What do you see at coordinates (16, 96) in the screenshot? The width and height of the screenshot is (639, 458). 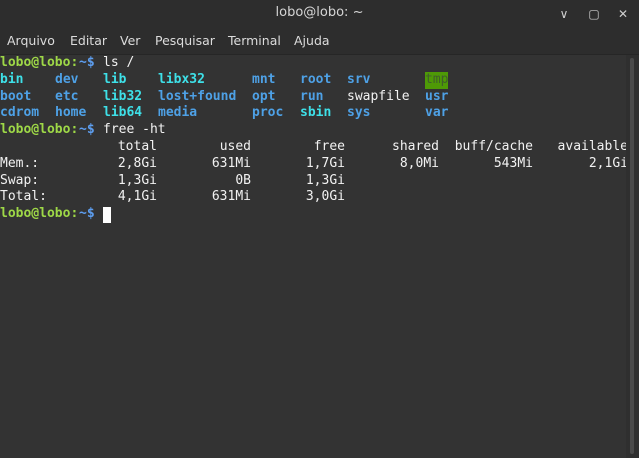 I see `ls-entry: boot` at bounding box center [16, 96].